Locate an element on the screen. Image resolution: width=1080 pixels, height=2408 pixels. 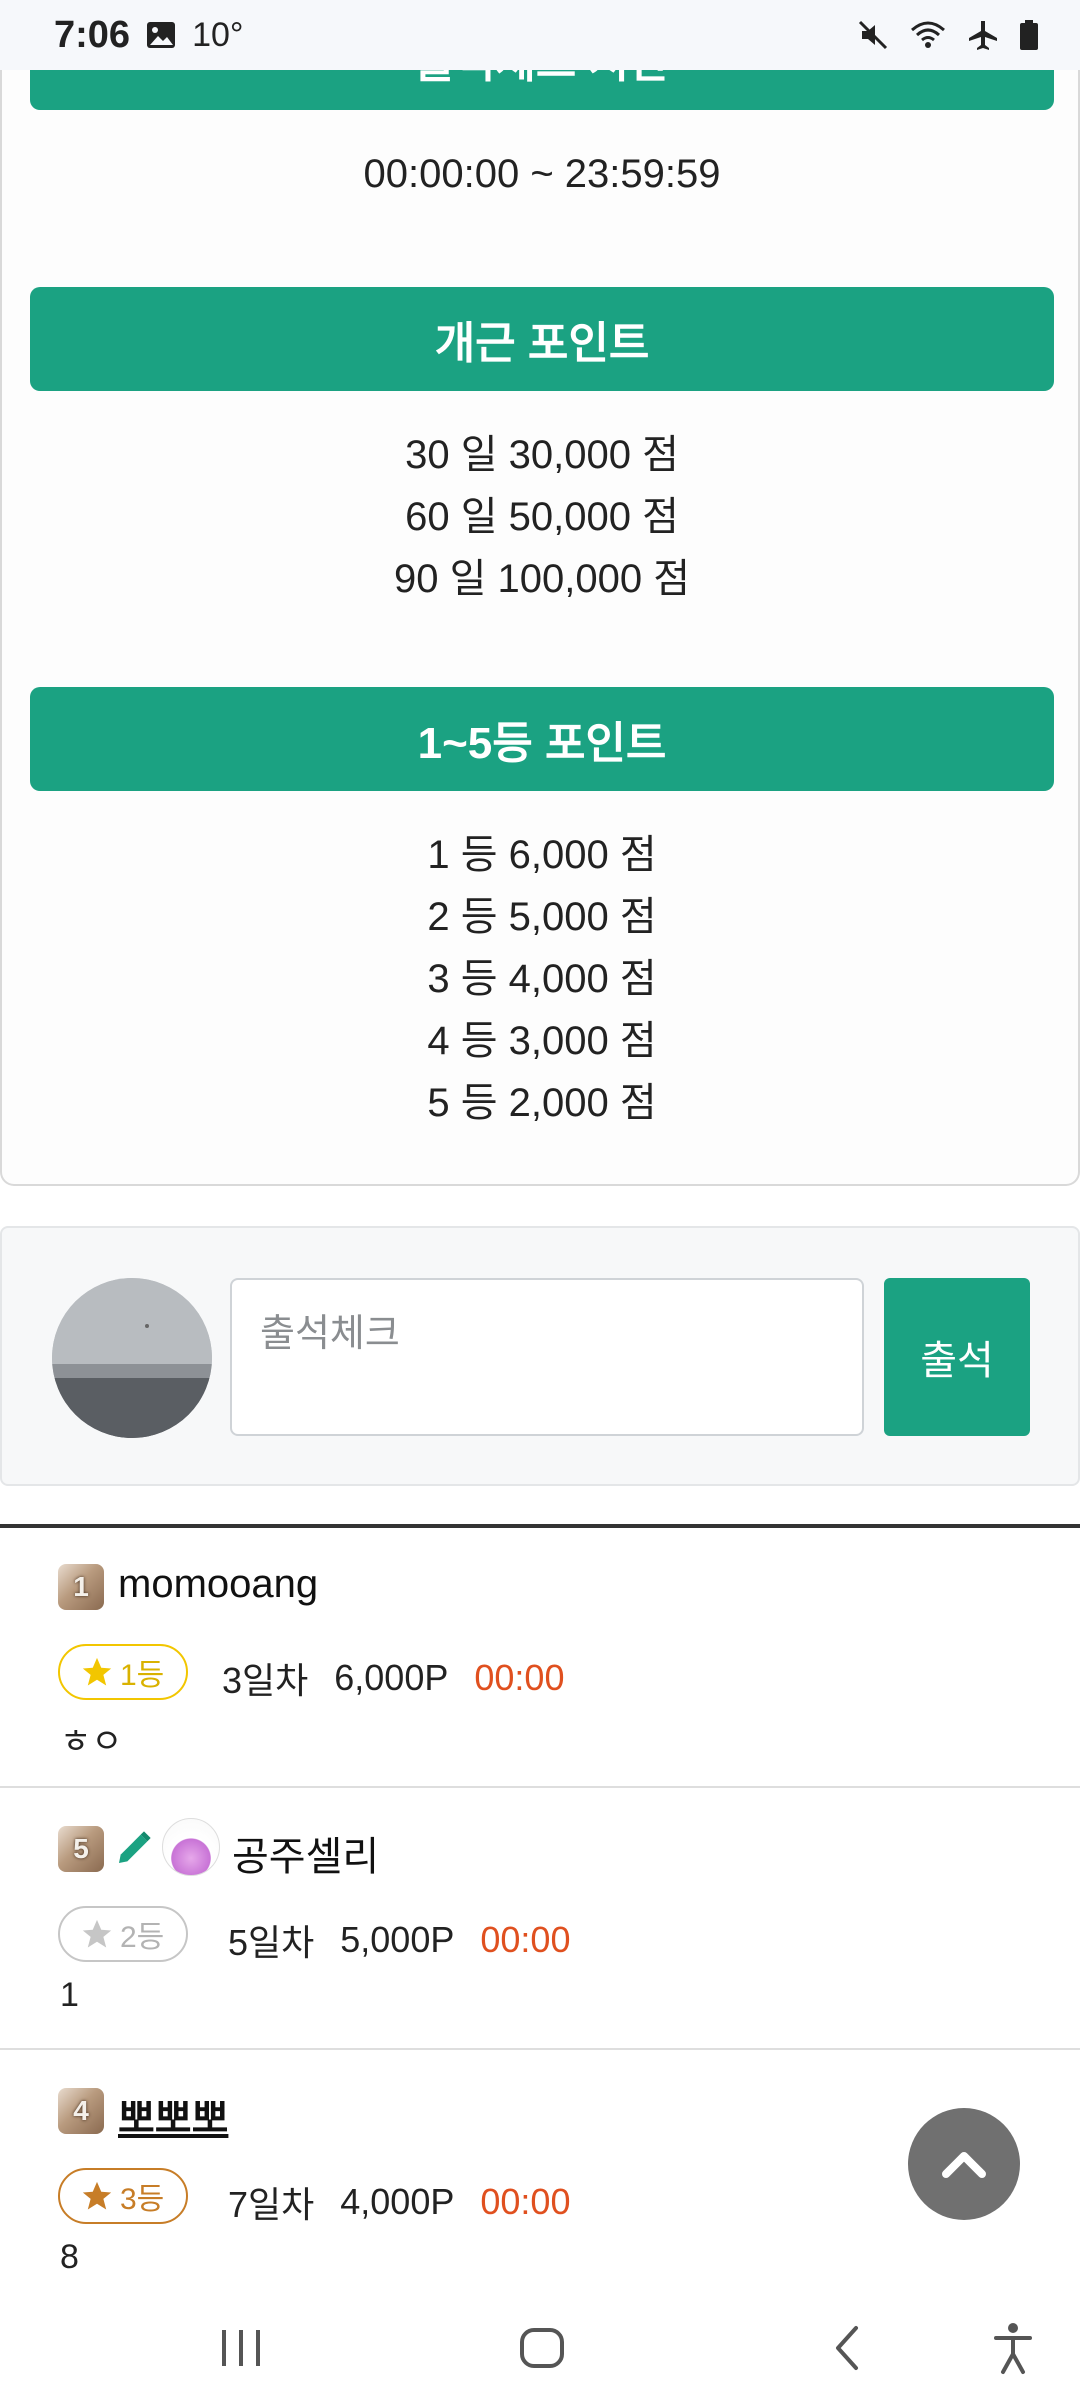
mute-icon is located at coordinates (873, 35).